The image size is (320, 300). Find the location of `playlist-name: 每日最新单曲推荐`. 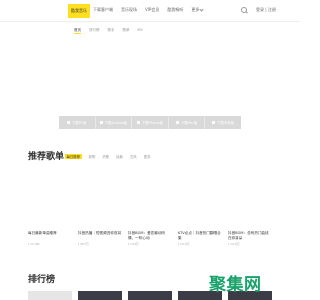

playlist-name: 每日最新单曲推荐 is located at coordinates (50, 236).